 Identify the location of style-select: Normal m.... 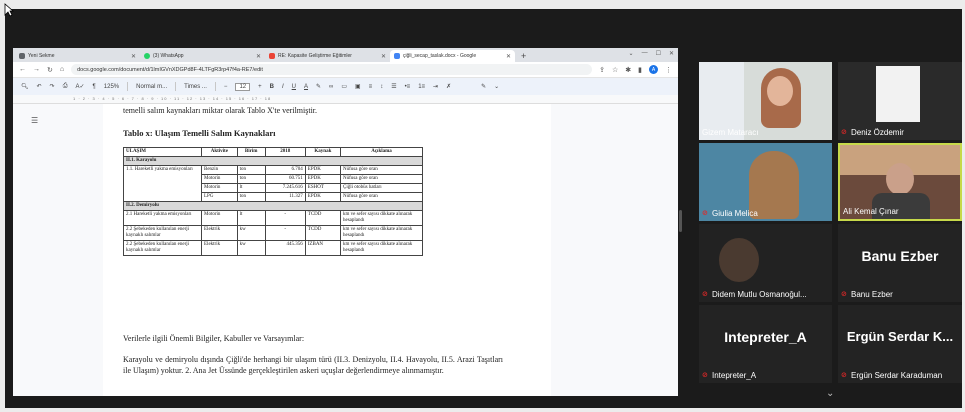
(151, 87).